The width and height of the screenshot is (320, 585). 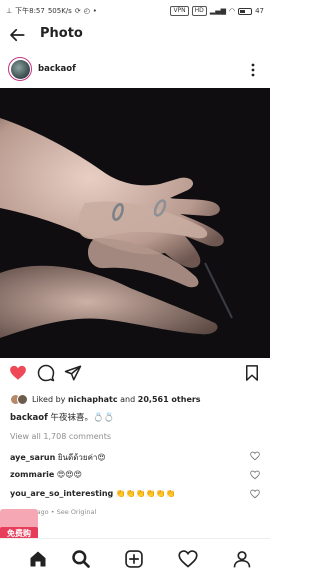 What do you see at coordinates (135, 475) in the screenshot?
I see `comment-row: zommarie 😍😍😍` at bounding box center [135, 475].